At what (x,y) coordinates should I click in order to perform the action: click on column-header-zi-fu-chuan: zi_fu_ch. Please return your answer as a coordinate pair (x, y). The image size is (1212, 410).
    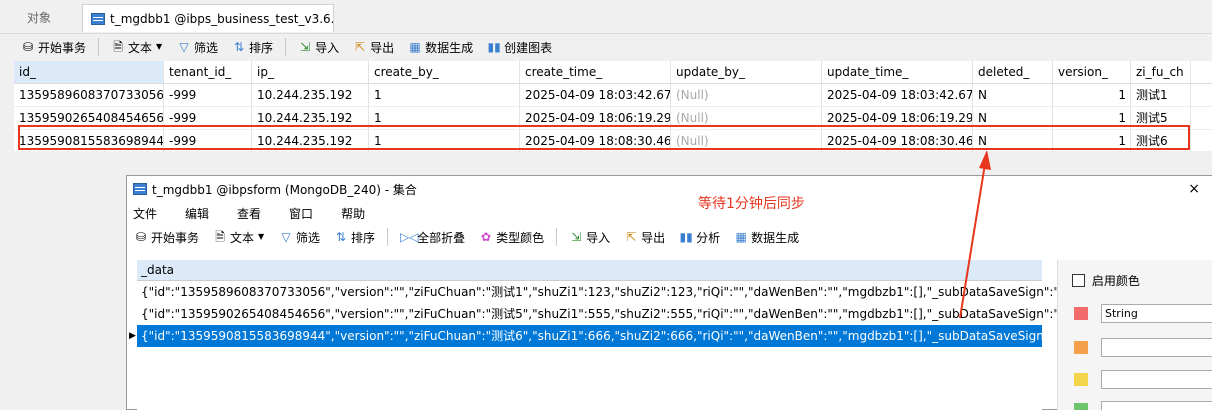
    Looking at the image, I should click on (1161, 72).